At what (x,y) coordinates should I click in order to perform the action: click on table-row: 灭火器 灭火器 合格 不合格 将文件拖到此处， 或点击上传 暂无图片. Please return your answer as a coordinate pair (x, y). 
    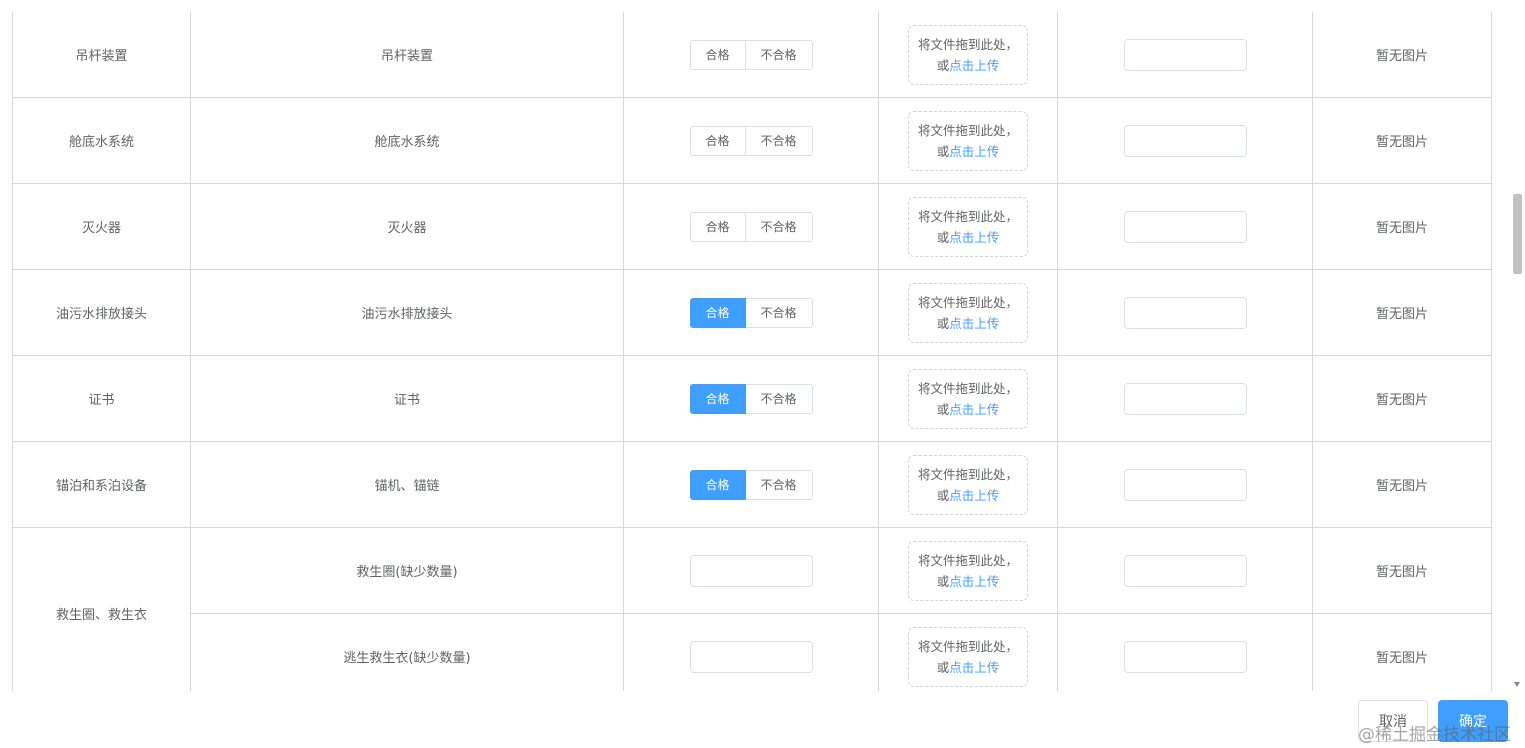
    Looking at the image, I should click on (752, 226).